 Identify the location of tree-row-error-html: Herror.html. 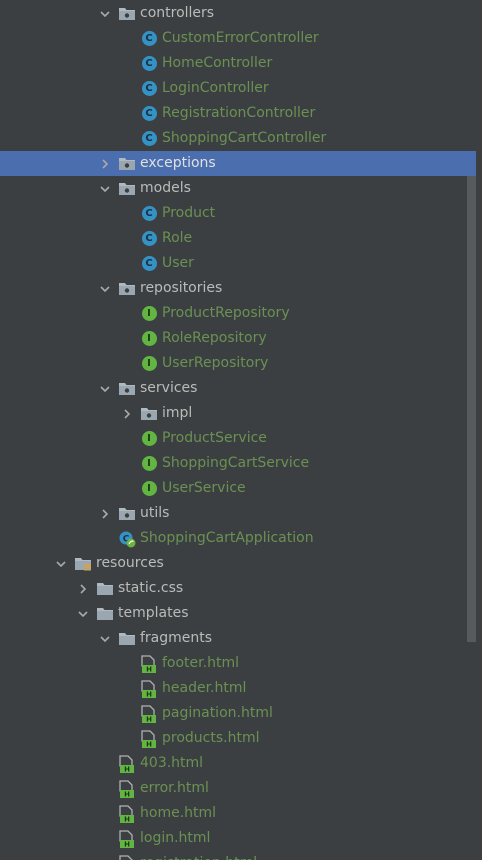
(238, 788).